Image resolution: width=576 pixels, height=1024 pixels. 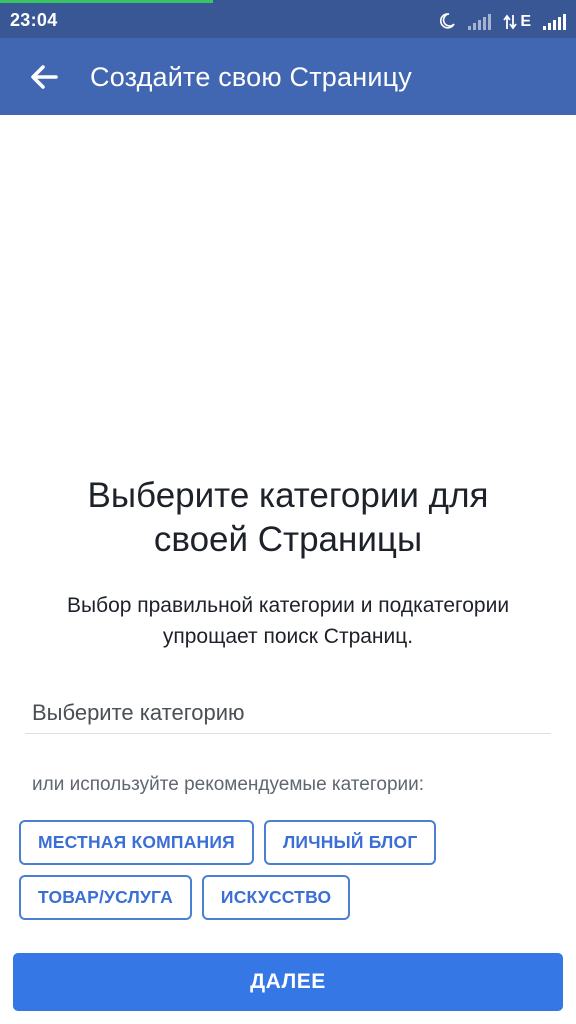 What do you see at coordinates (447, 21) in the screenshot?
I see `moon-icon` at bounding box center [447, 21].